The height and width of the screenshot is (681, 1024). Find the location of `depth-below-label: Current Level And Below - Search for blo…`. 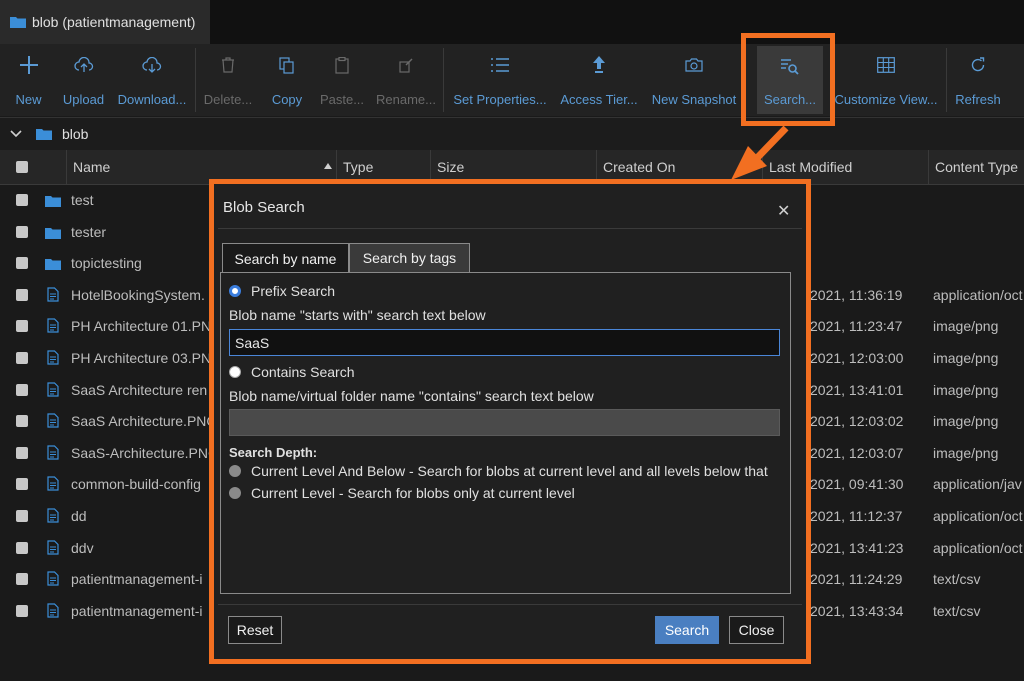

depth-below-label: Current Level And Below - Search for blo… is located at coordinates (509, 471).